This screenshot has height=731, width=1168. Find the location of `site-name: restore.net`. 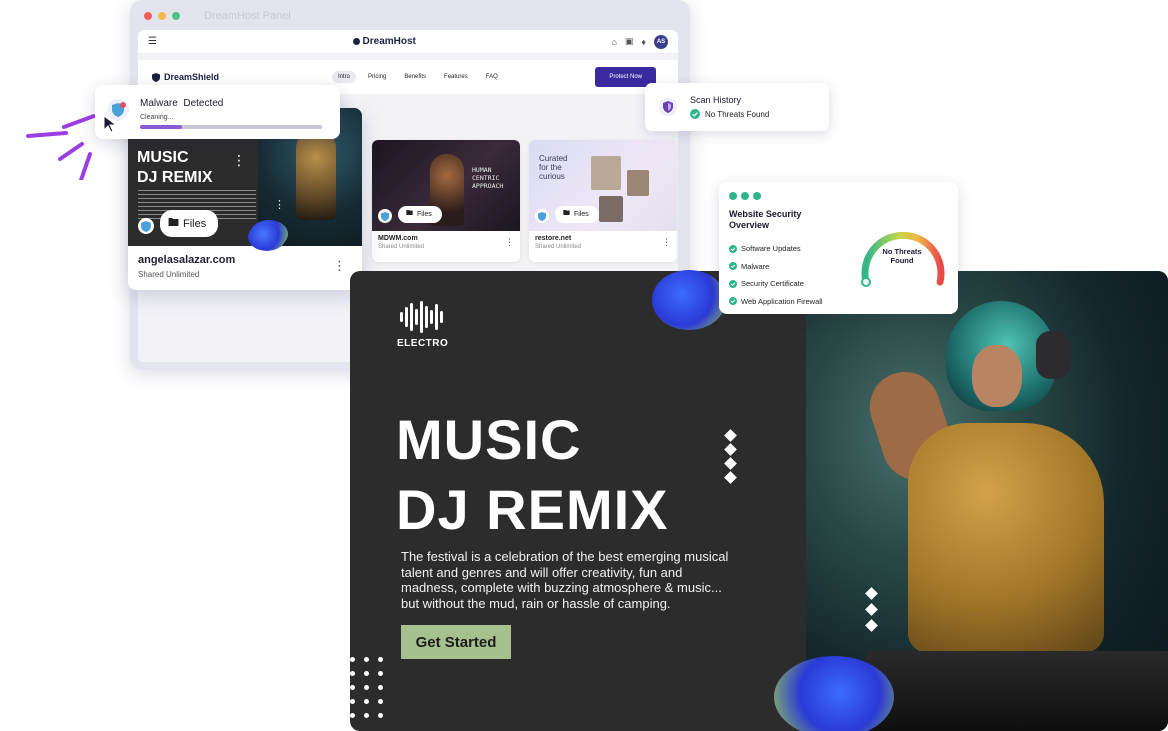

site-name: restore.net is located at coordinates (553, 238).